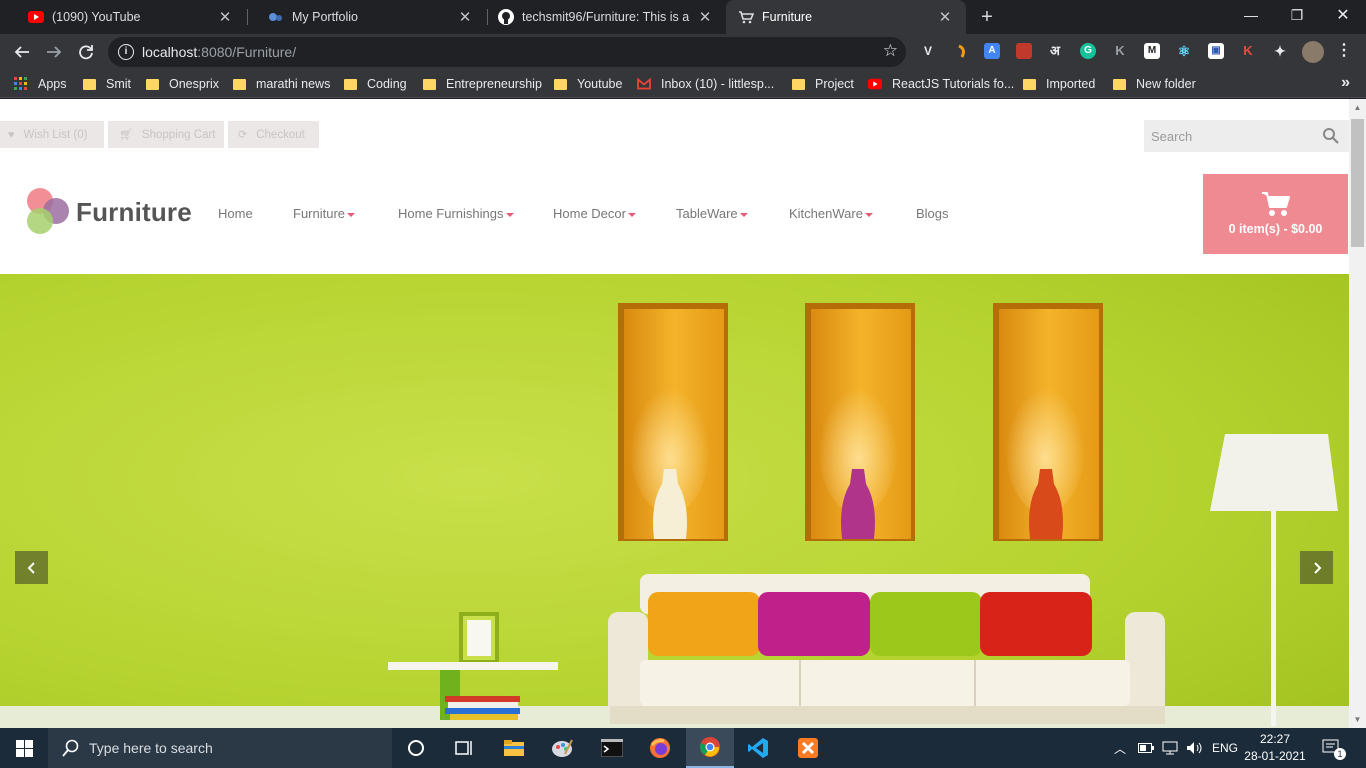 Image resolution: width=1366 pixels, height=768 pixels. I want to click on back-button, so click(22, 52).